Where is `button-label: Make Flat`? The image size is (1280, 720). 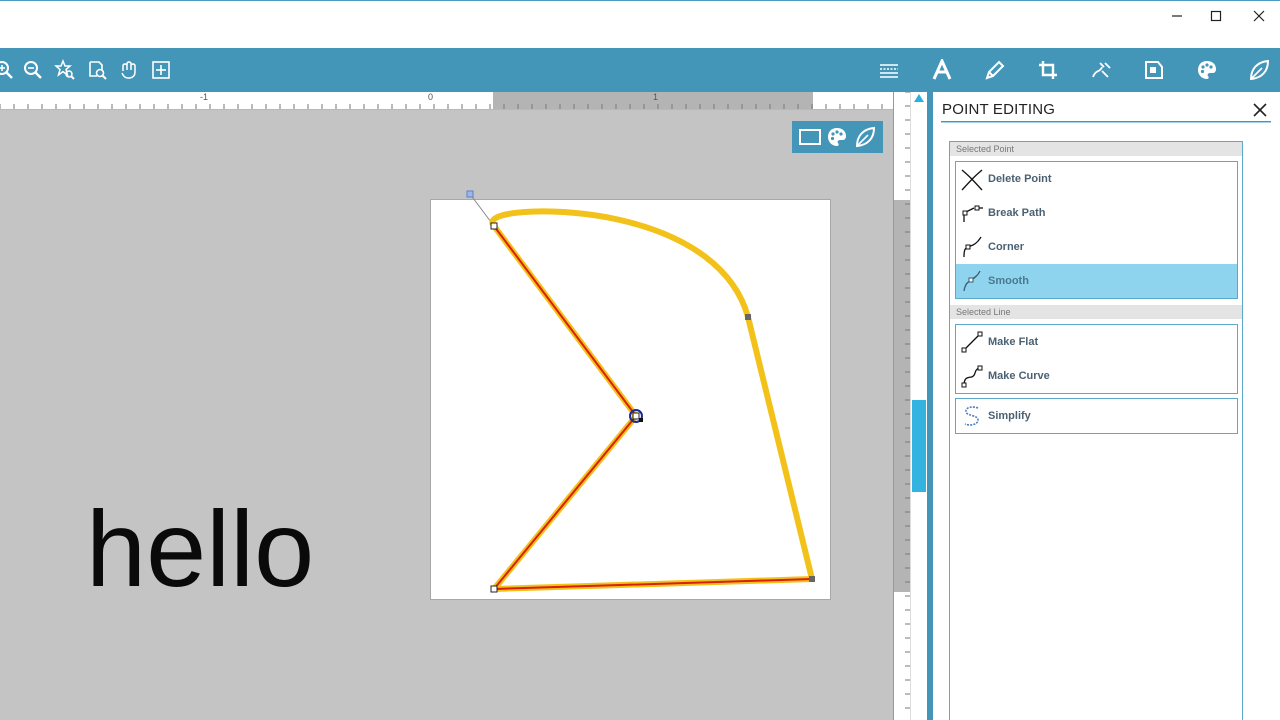 button-label: Make Flat is located at coordinates (1013, 342).